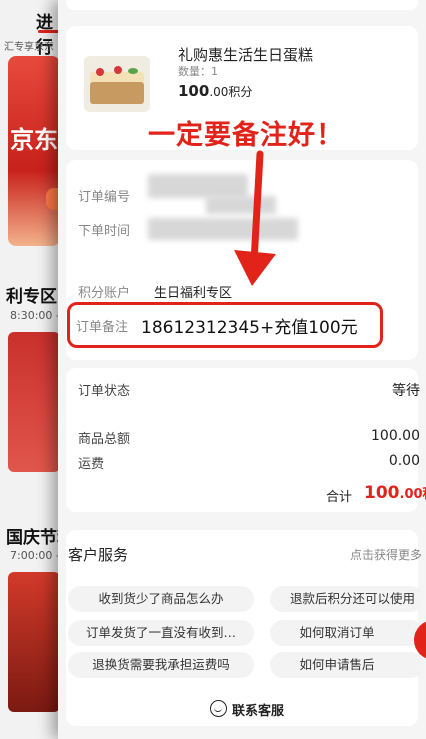  What do you see at coordinates (246, 55) in the screenshot?
I see `product-name: 礼购惠生活生日蛋糕` at bounding box center [246, 55].